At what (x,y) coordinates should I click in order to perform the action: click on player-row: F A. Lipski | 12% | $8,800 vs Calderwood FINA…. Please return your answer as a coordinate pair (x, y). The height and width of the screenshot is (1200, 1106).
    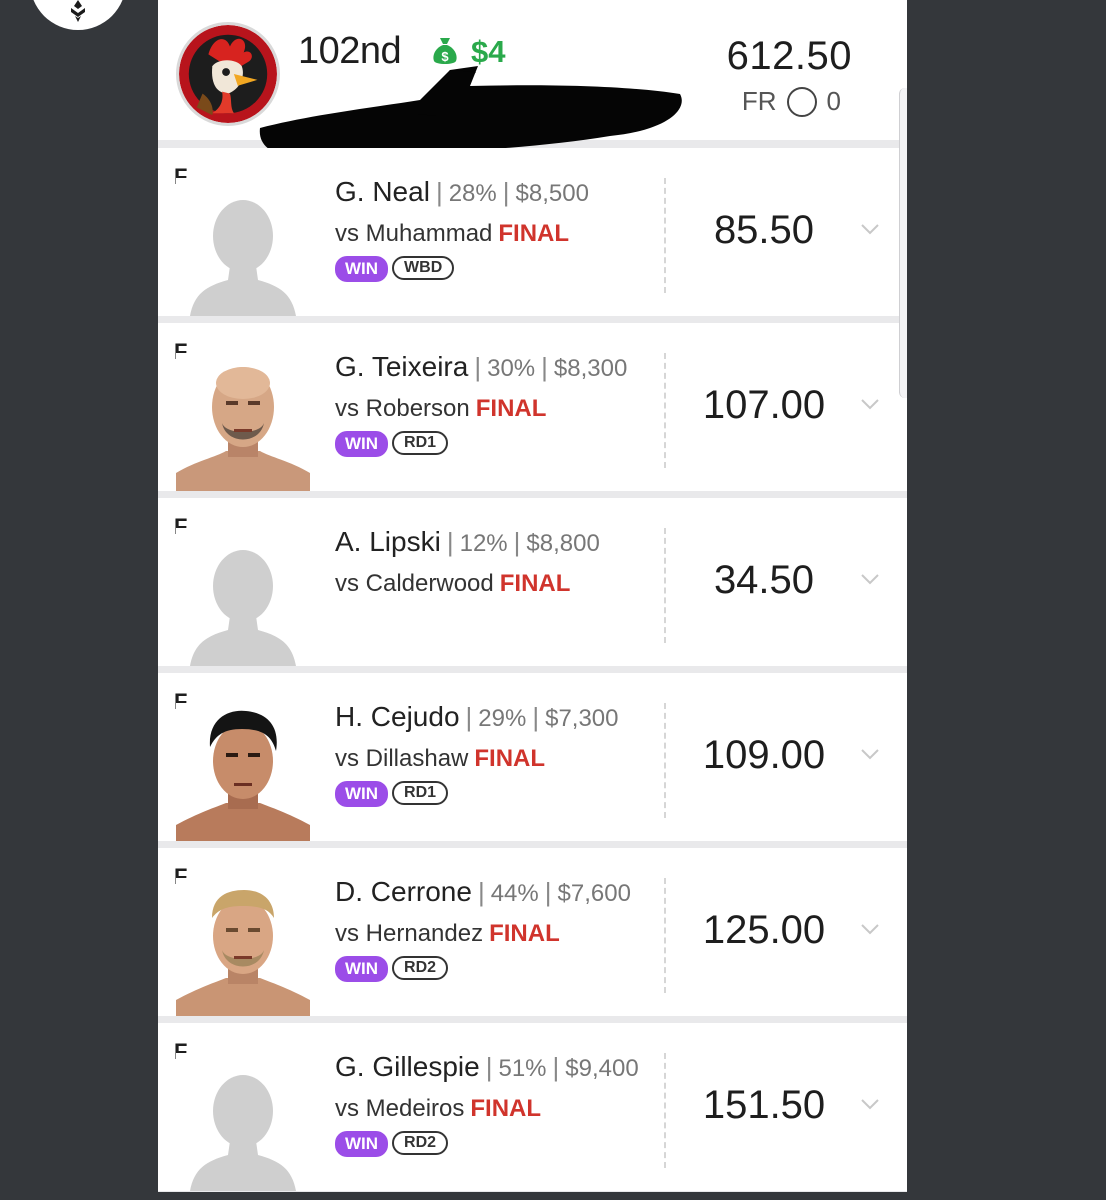
    Looking at the image, I should click on (532, 582).